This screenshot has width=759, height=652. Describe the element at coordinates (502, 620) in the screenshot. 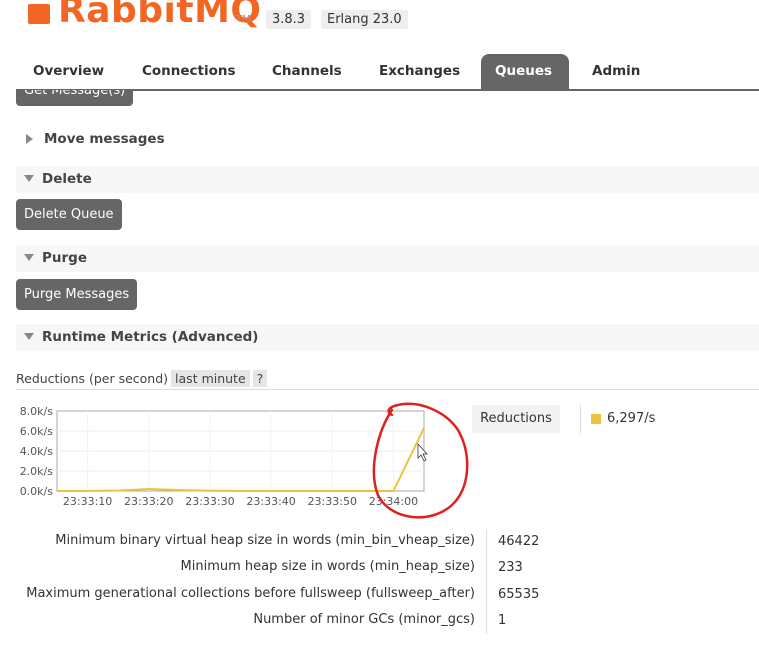

I see `metric-value: 1` at that location.